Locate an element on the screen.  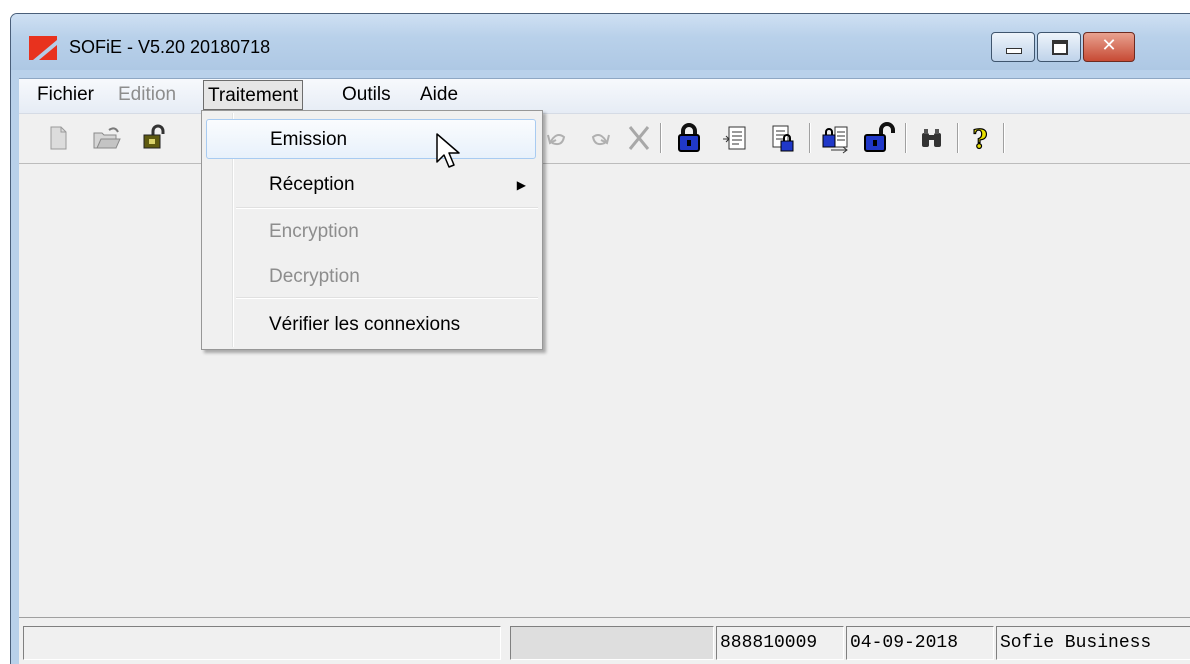
status-panel-progress is located at coordinates (612, 643).